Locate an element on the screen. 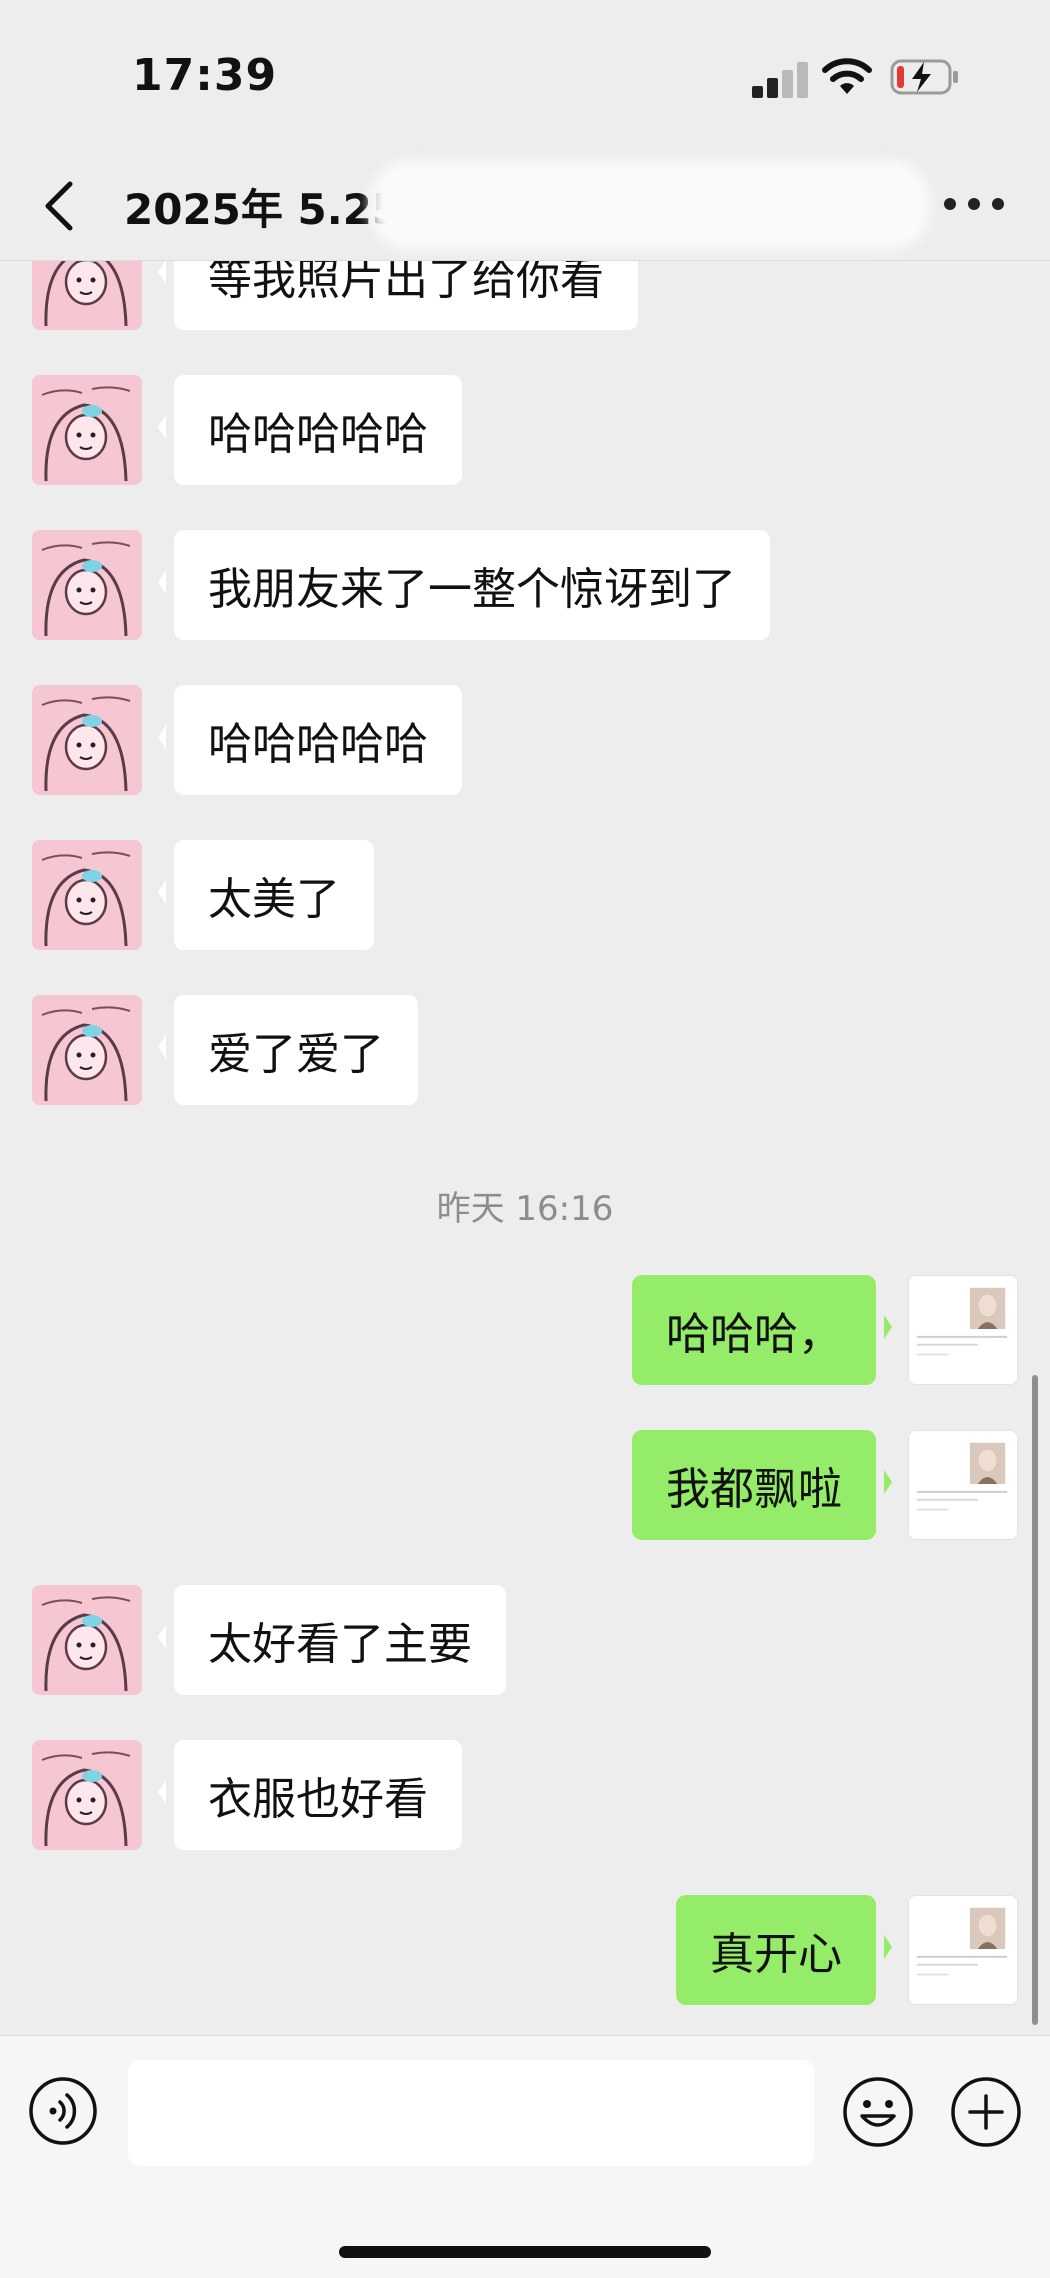  chat-header: 2025年 5.25 is located at coordinates (525, 205).